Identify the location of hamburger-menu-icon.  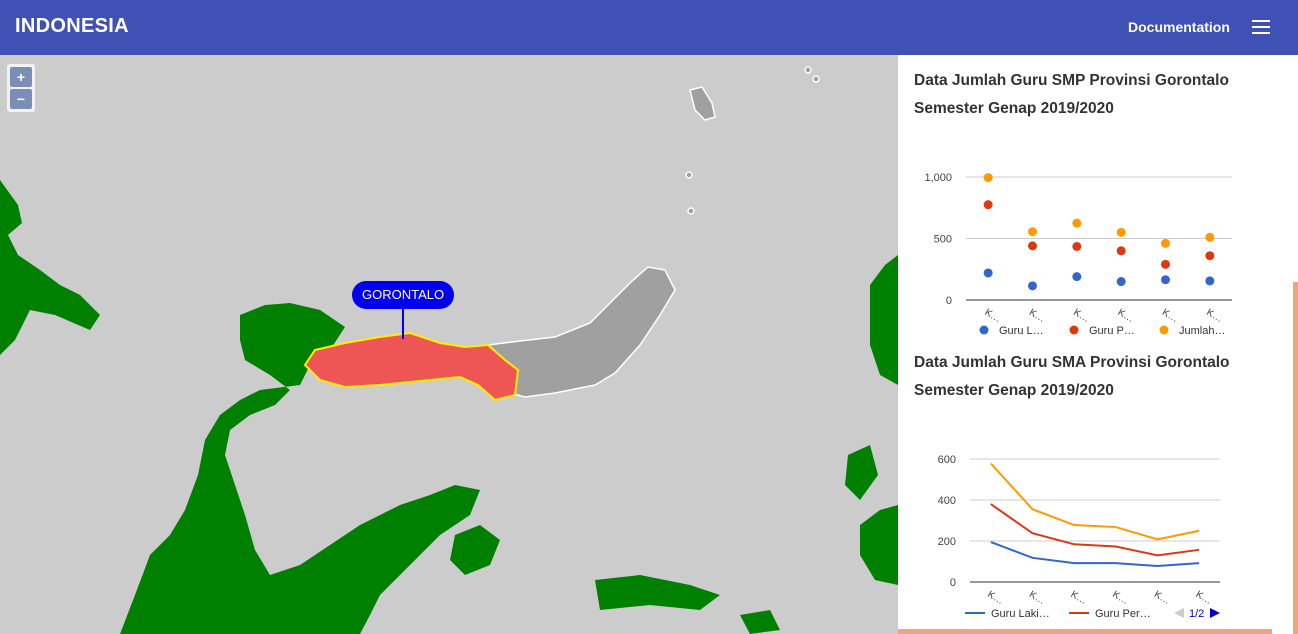
(1262, 28).